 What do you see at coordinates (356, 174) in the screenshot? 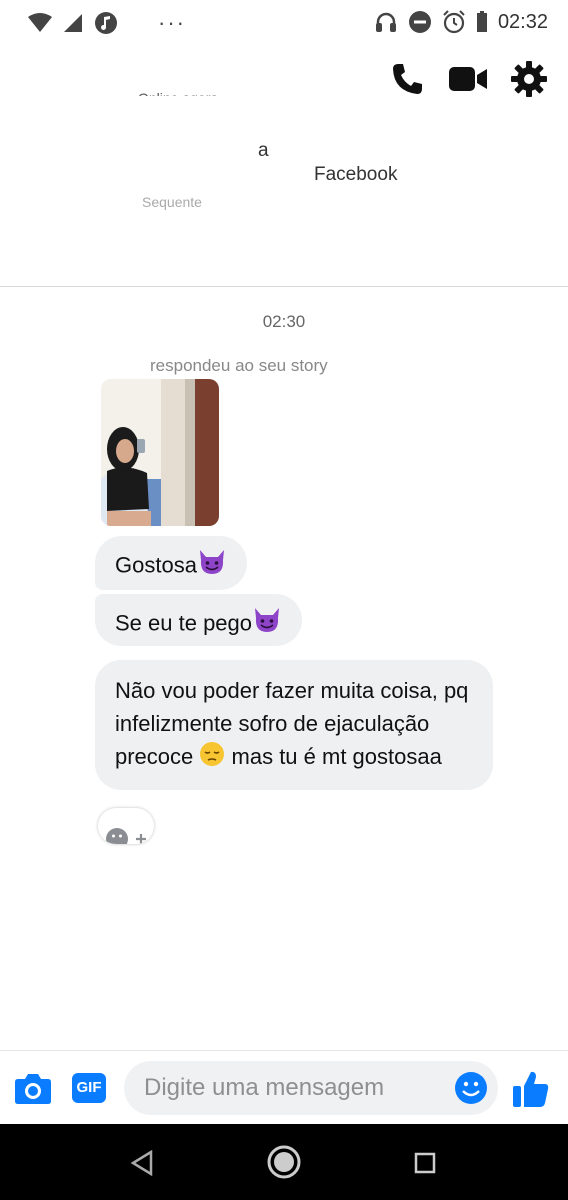
I see `facebook-label: Facebook` at bounding box center [356, 174].